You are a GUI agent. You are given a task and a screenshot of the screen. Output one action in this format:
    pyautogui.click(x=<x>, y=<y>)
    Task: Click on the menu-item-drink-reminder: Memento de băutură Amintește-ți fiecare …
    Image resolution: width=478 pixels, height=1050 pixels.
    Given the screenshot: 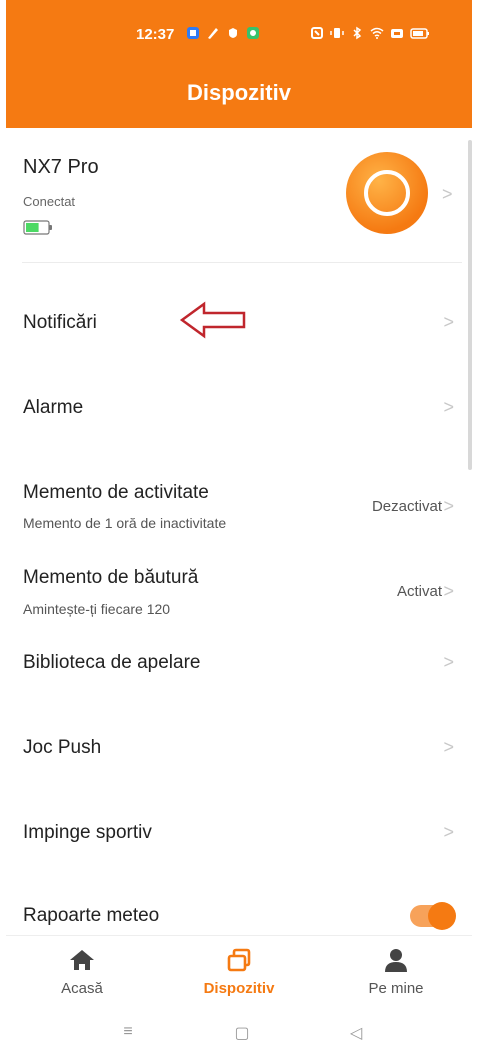 What is the action you would take?
    pyautogui.click(x=239, y=568)
    